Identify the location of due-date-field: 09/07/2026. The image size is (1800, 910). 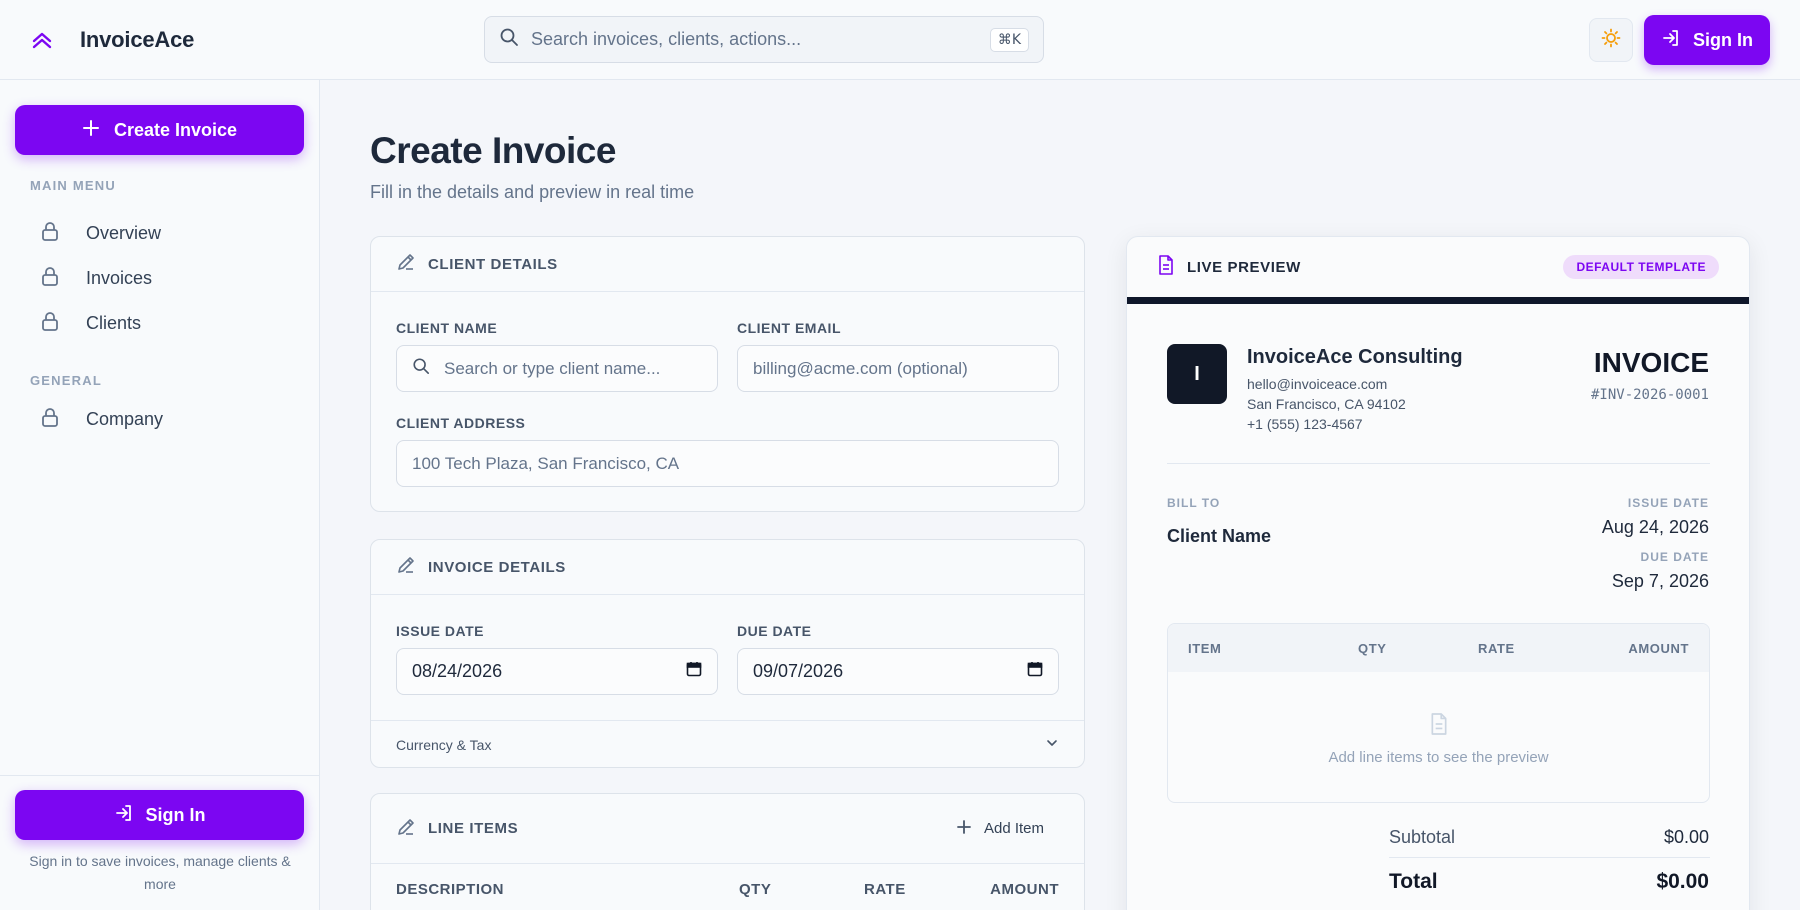
(898, 671).